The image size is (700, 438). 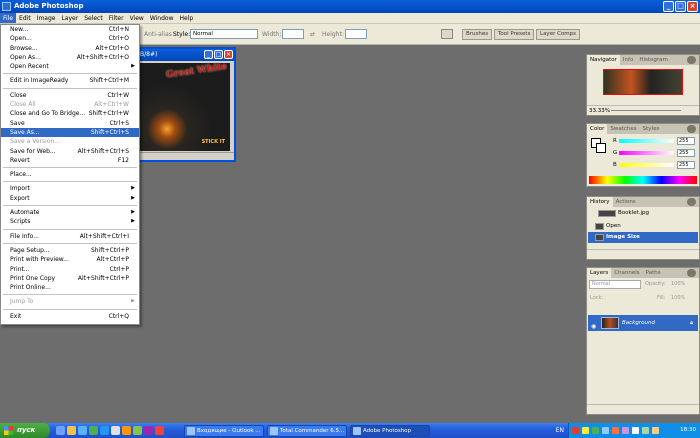 What do you see at coordinates (70, 316) in the screenshot?
I see `file-menu-item-exit: Exit Ctrl+Q` at bounding box center [70, 316].